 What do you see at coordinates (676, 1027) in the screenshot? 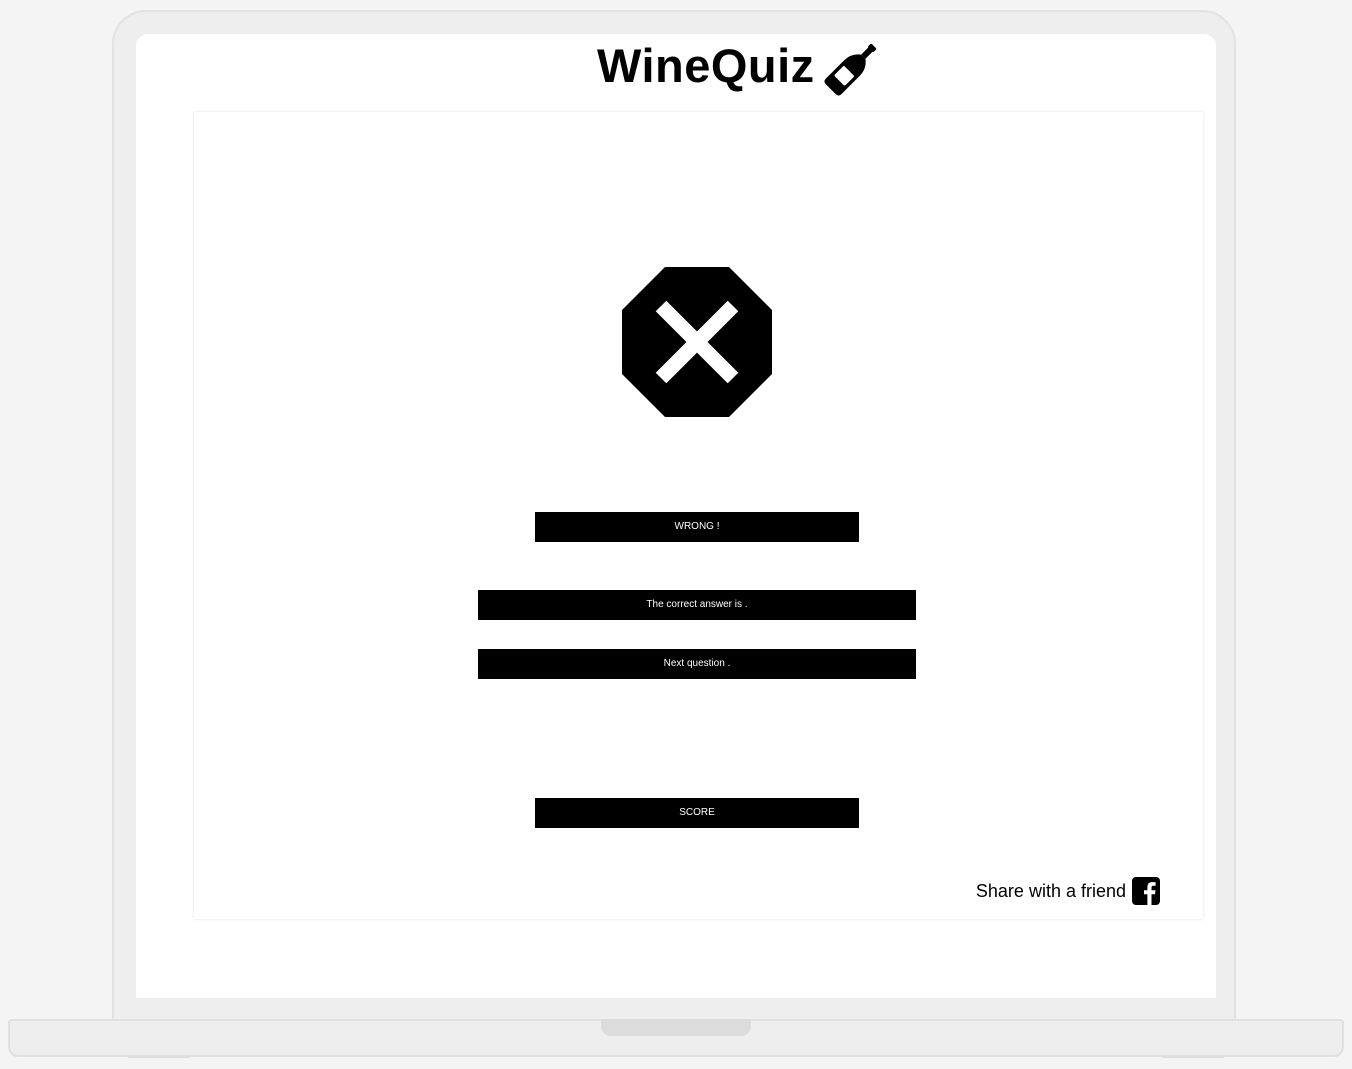
I see `laptop-notch` at bounding box center [676, 1027].